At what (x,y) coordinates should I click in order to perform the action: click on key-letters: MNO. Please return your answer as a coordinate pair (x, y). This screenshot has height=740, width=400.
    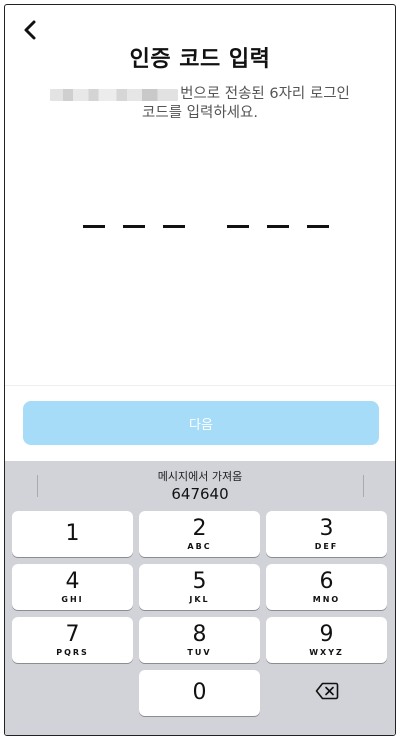
    Looking at the image, I should click on (326, 599).